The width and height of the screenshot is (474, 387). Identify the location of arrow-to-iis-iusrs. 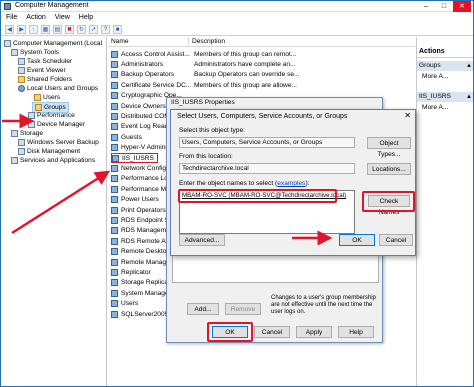
(61, 202).